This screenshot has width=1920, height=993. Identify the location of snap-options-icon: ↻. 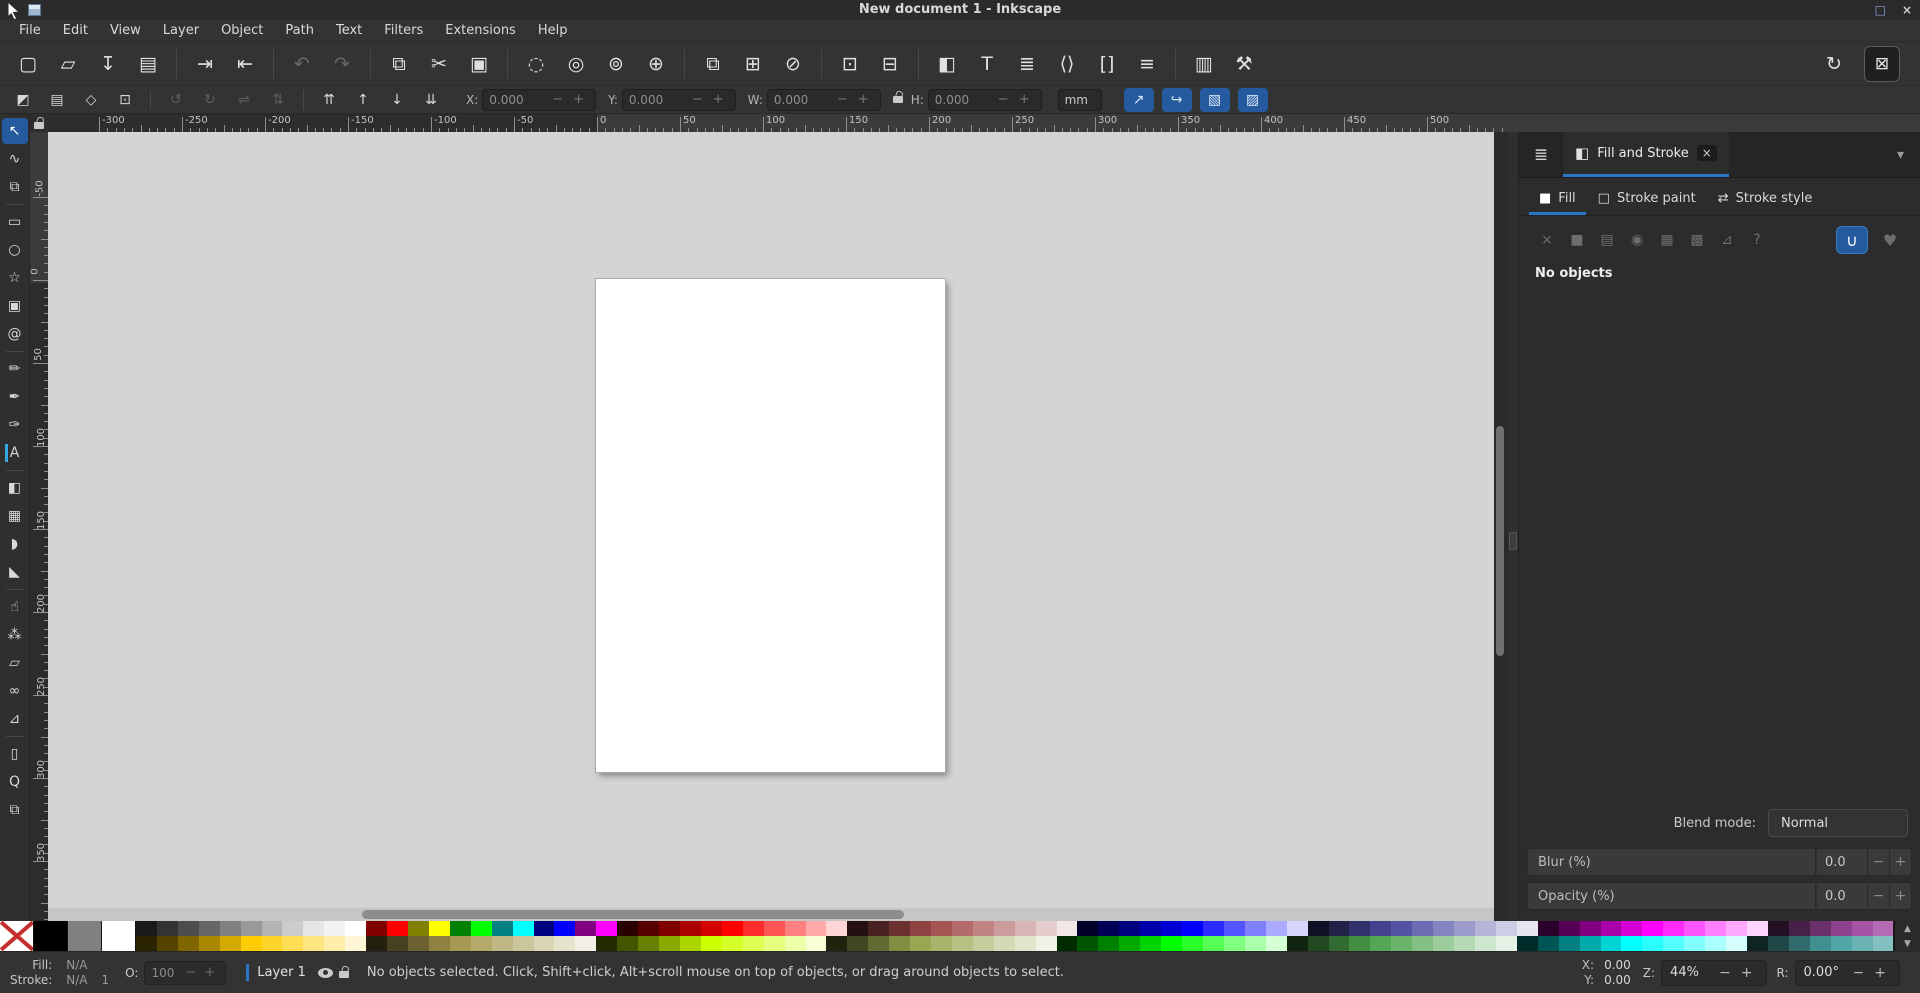
(1834, 64).